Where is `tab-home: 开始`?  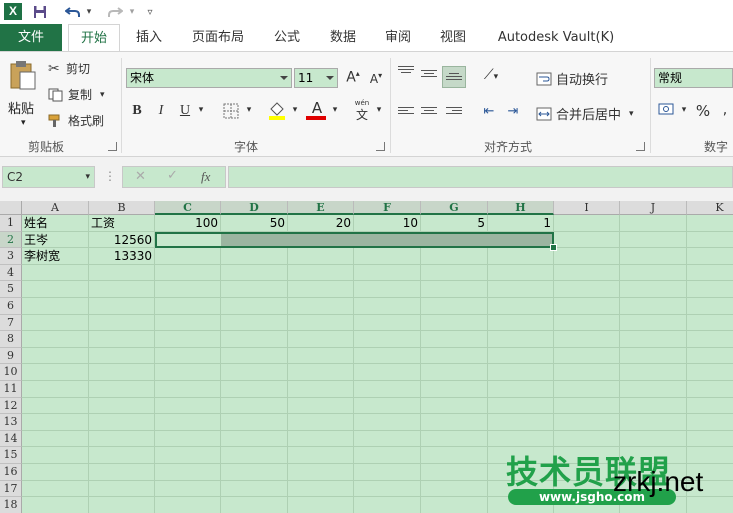
tab-home: 开始 is located at coordinates (94, 38).